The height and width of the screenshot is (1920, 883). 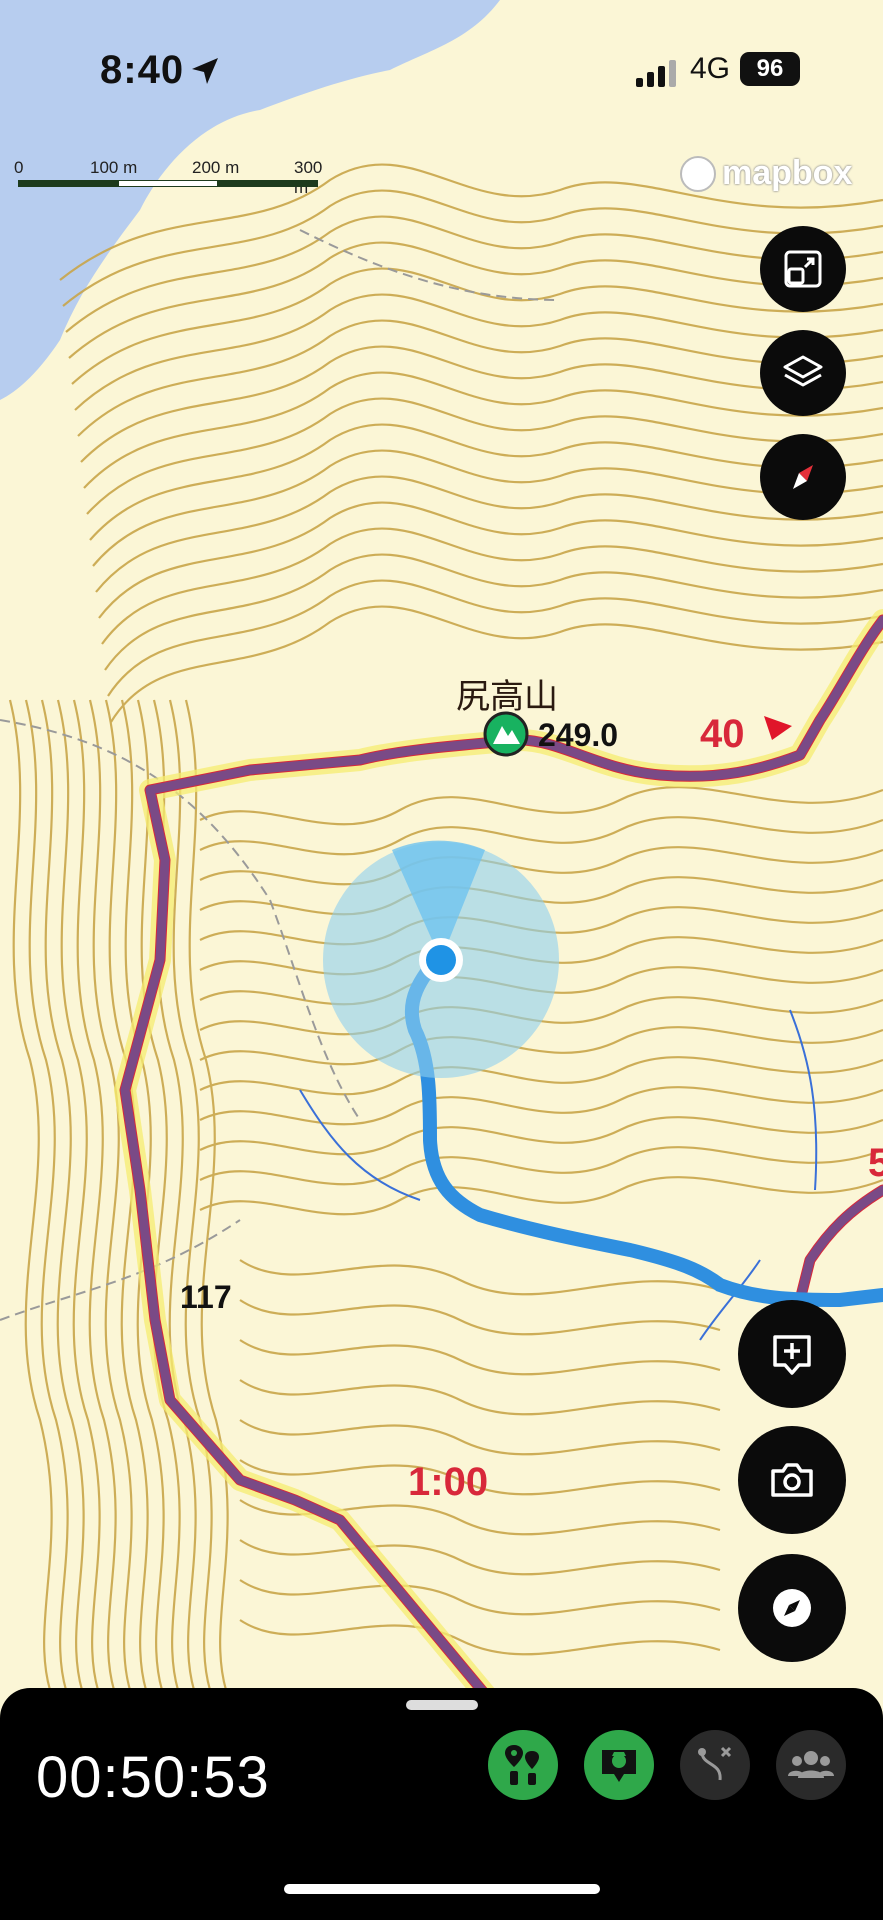 I want to click on route-off-button, so click(x=715, y=1765).